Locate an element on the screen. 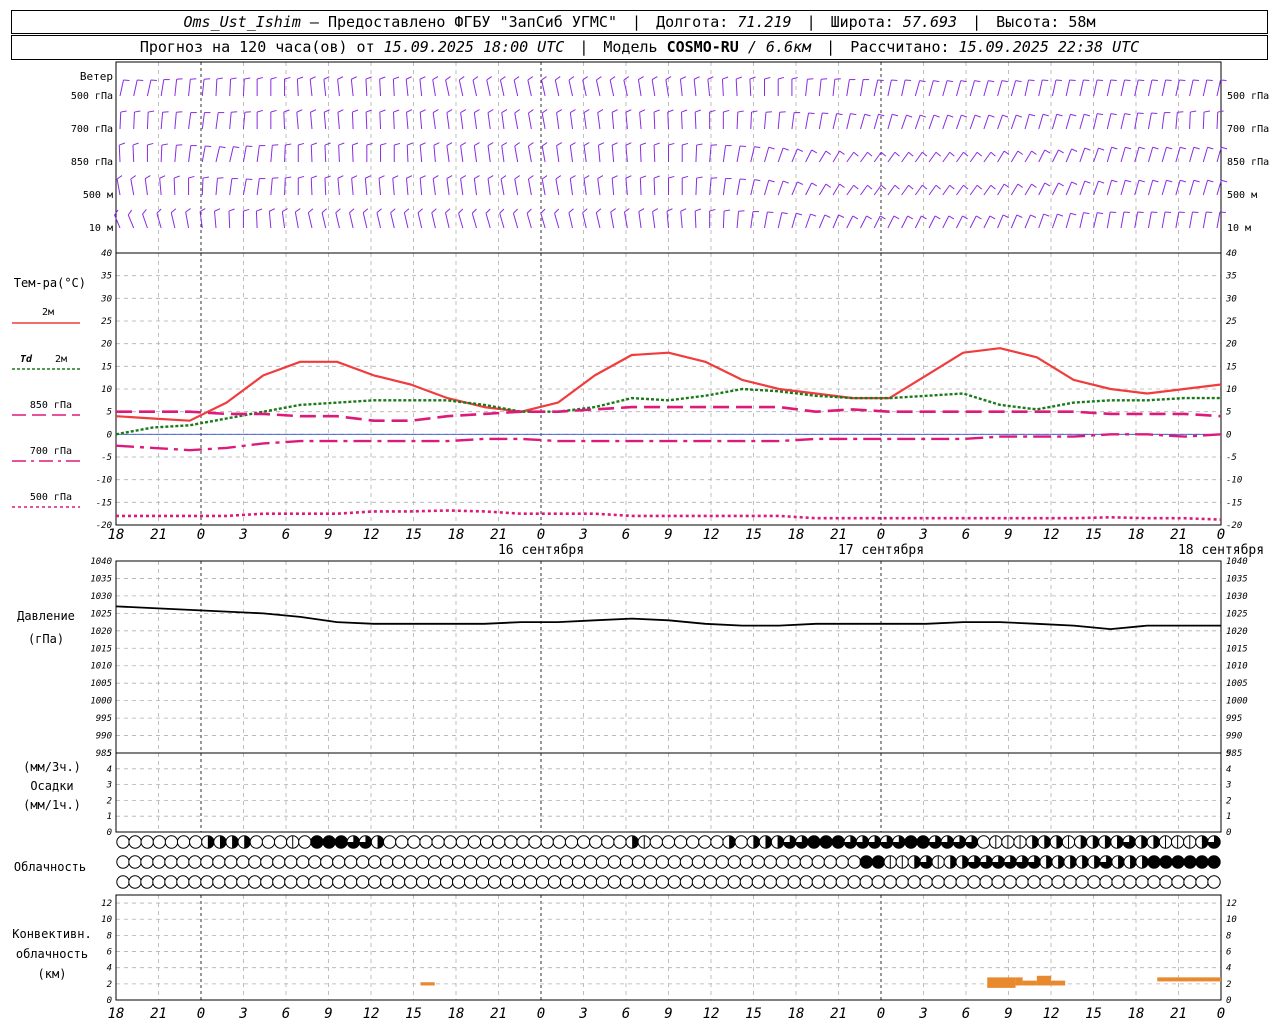 The image size is (1280, 1024). bottom-xtick: 3 is located at coordinates (582, 1014).